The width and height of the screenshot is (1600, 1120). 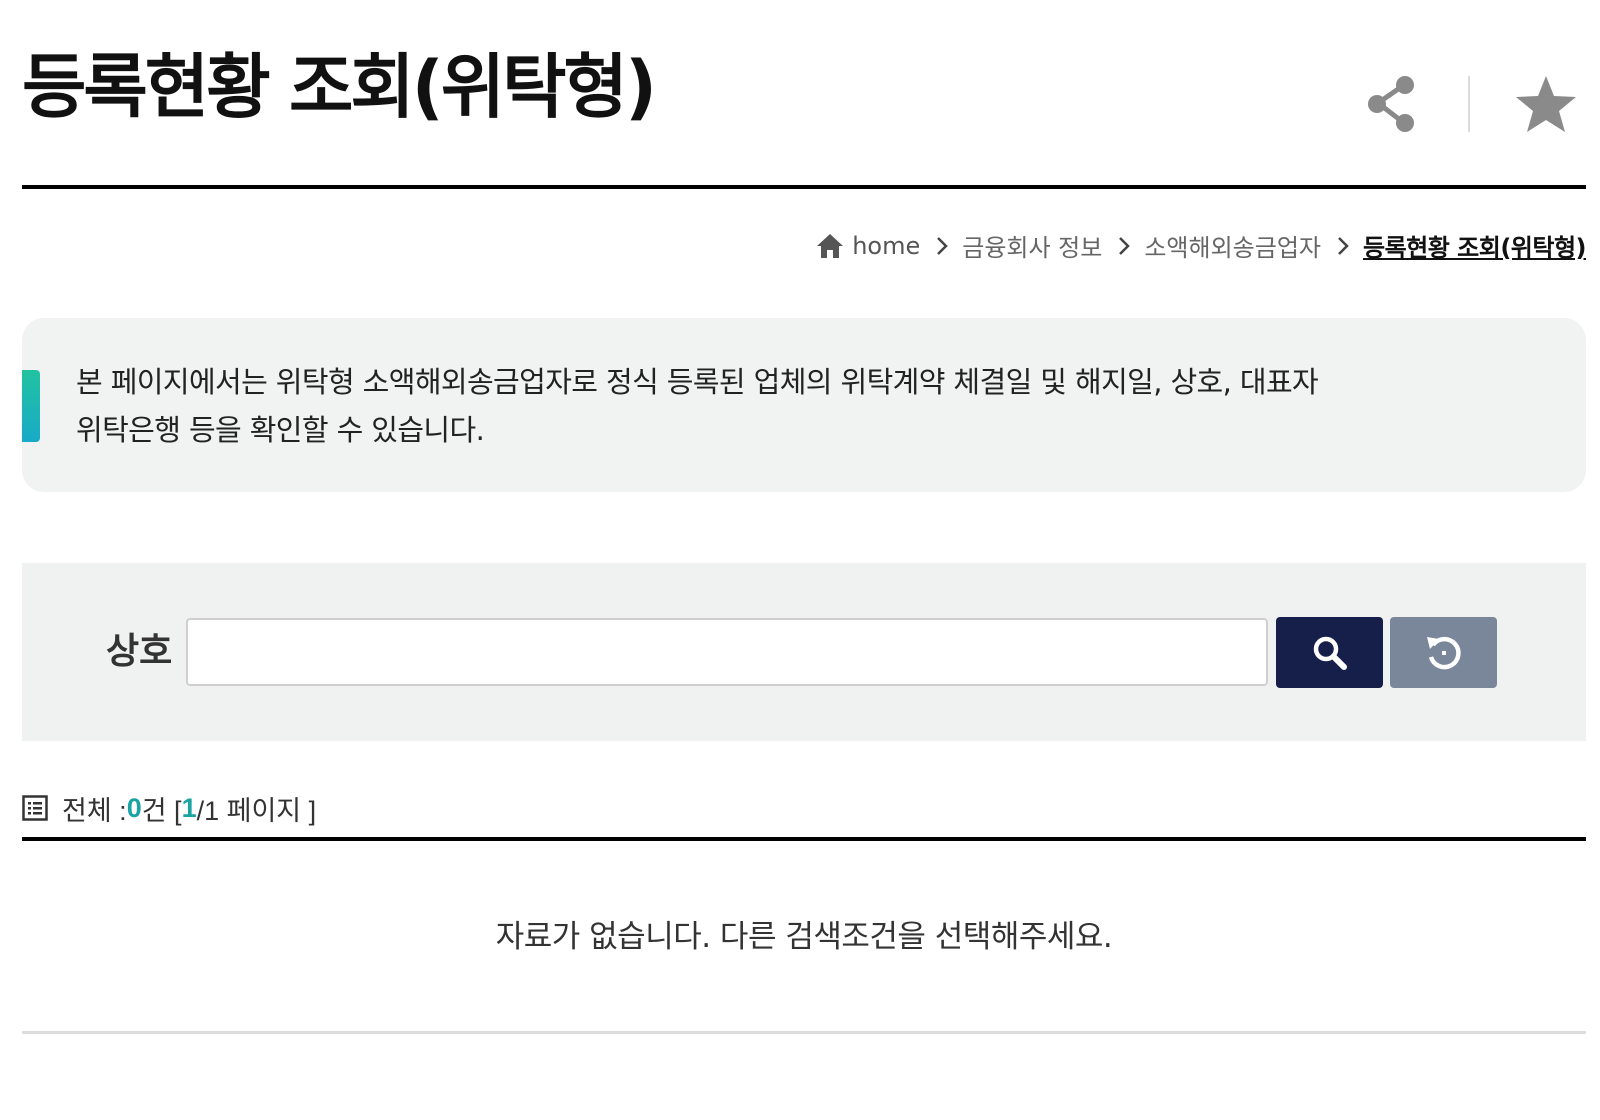 I want to click on breadcrumb-current: 등록현황 조회(위탁형), so click(x=1475, y=245).